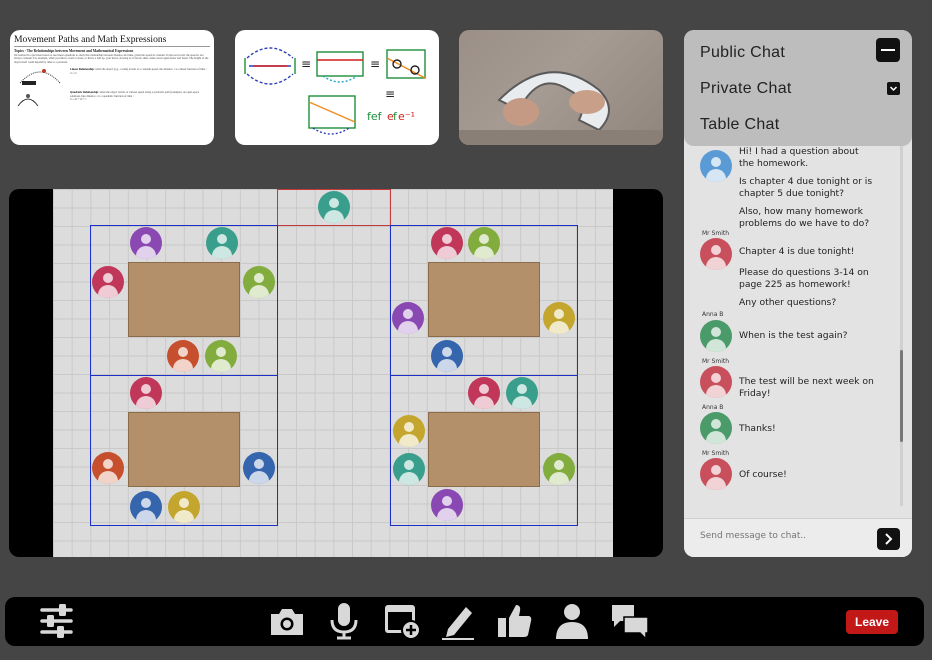 This screenshot has height=660, width=932. I want to click on parabola-illustration, so click(28, 100).